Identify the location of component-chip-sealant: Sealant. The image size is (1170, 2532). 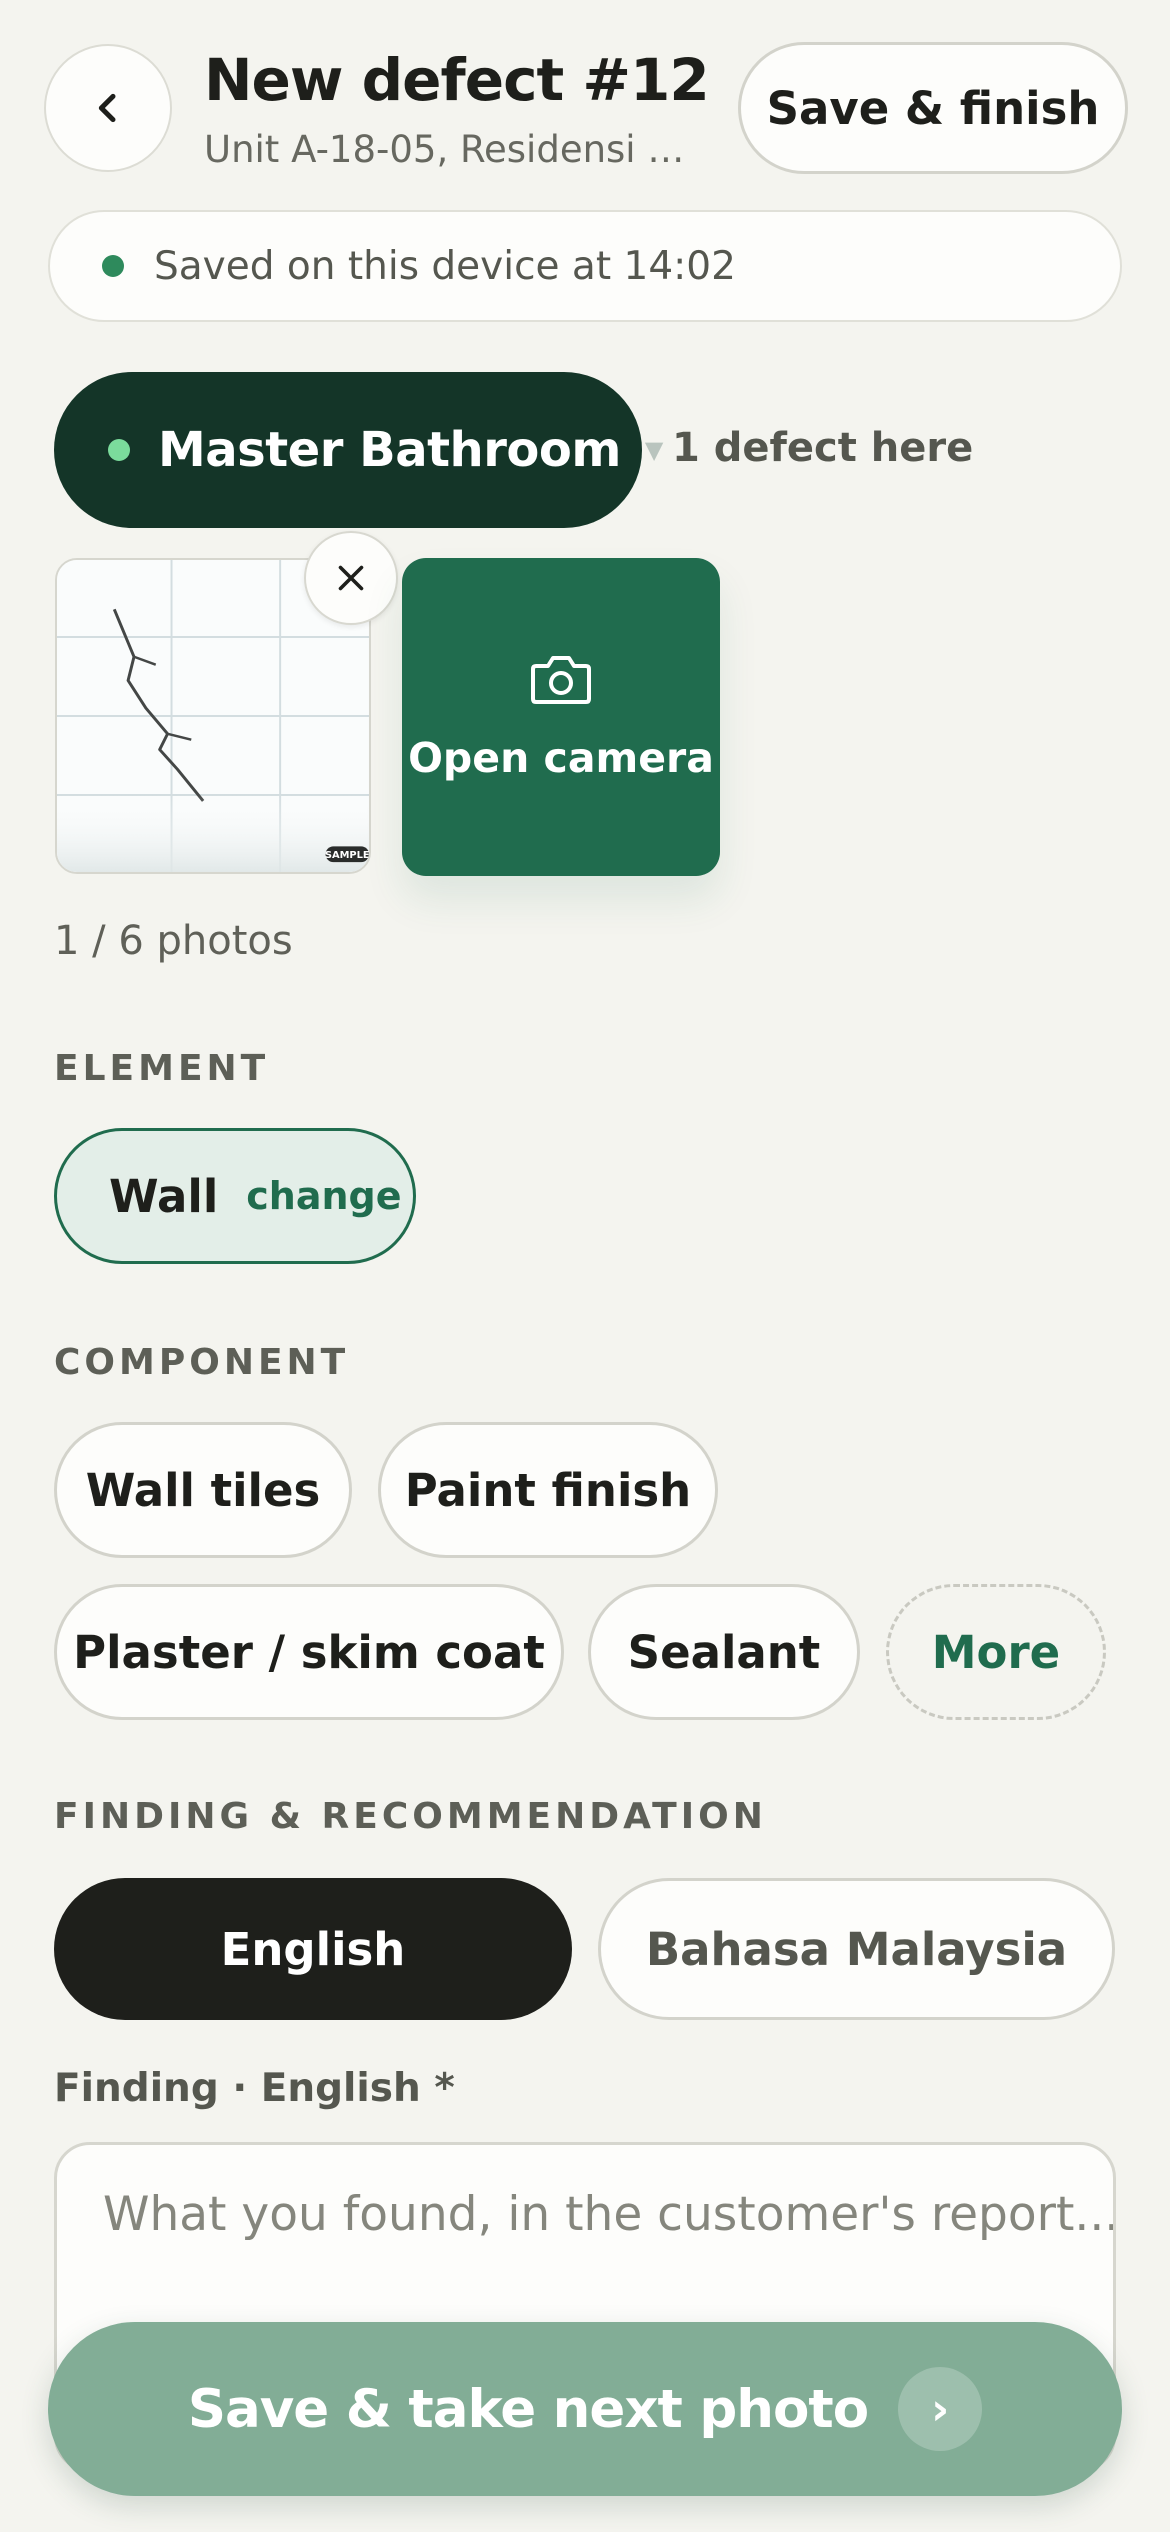
(724, 1652).